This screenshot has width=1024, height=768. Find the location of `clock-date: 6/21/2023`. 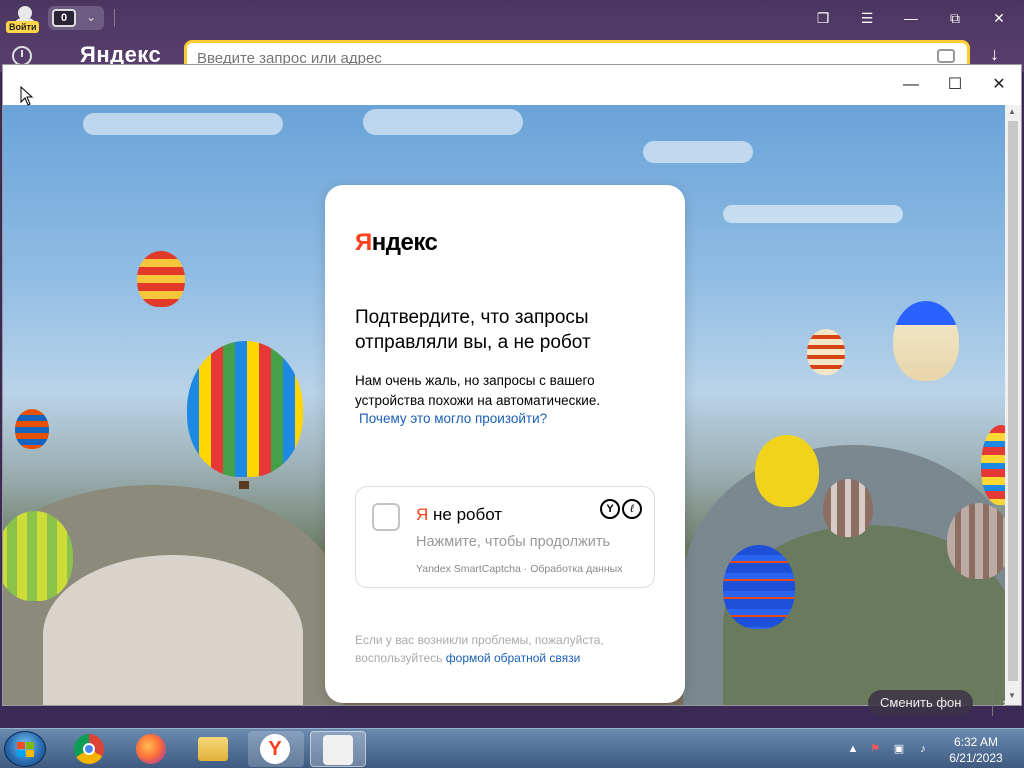

clock-date: 6/21/2023 is located at coordinates (976, 758).